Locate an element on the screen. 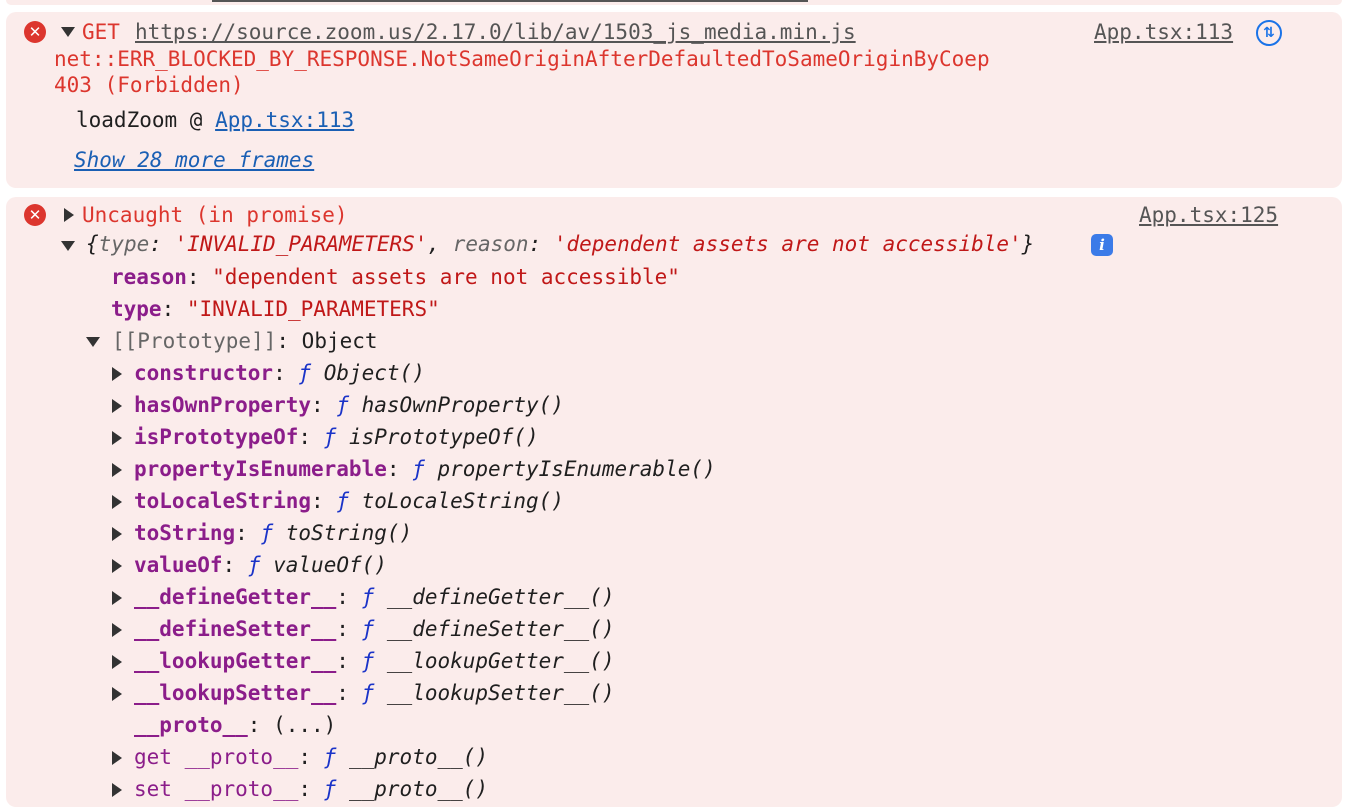  member-key: __lookupGetter__ is located at coordinates (235, 661).